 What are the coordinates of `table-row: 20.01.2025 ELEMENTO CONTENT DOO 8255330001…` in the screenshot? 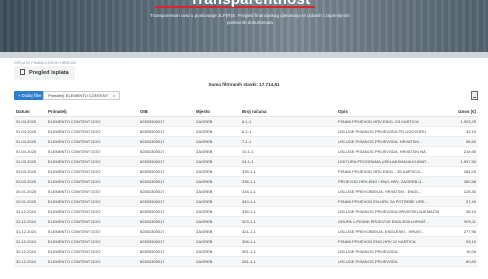 It's located at (246, 201).